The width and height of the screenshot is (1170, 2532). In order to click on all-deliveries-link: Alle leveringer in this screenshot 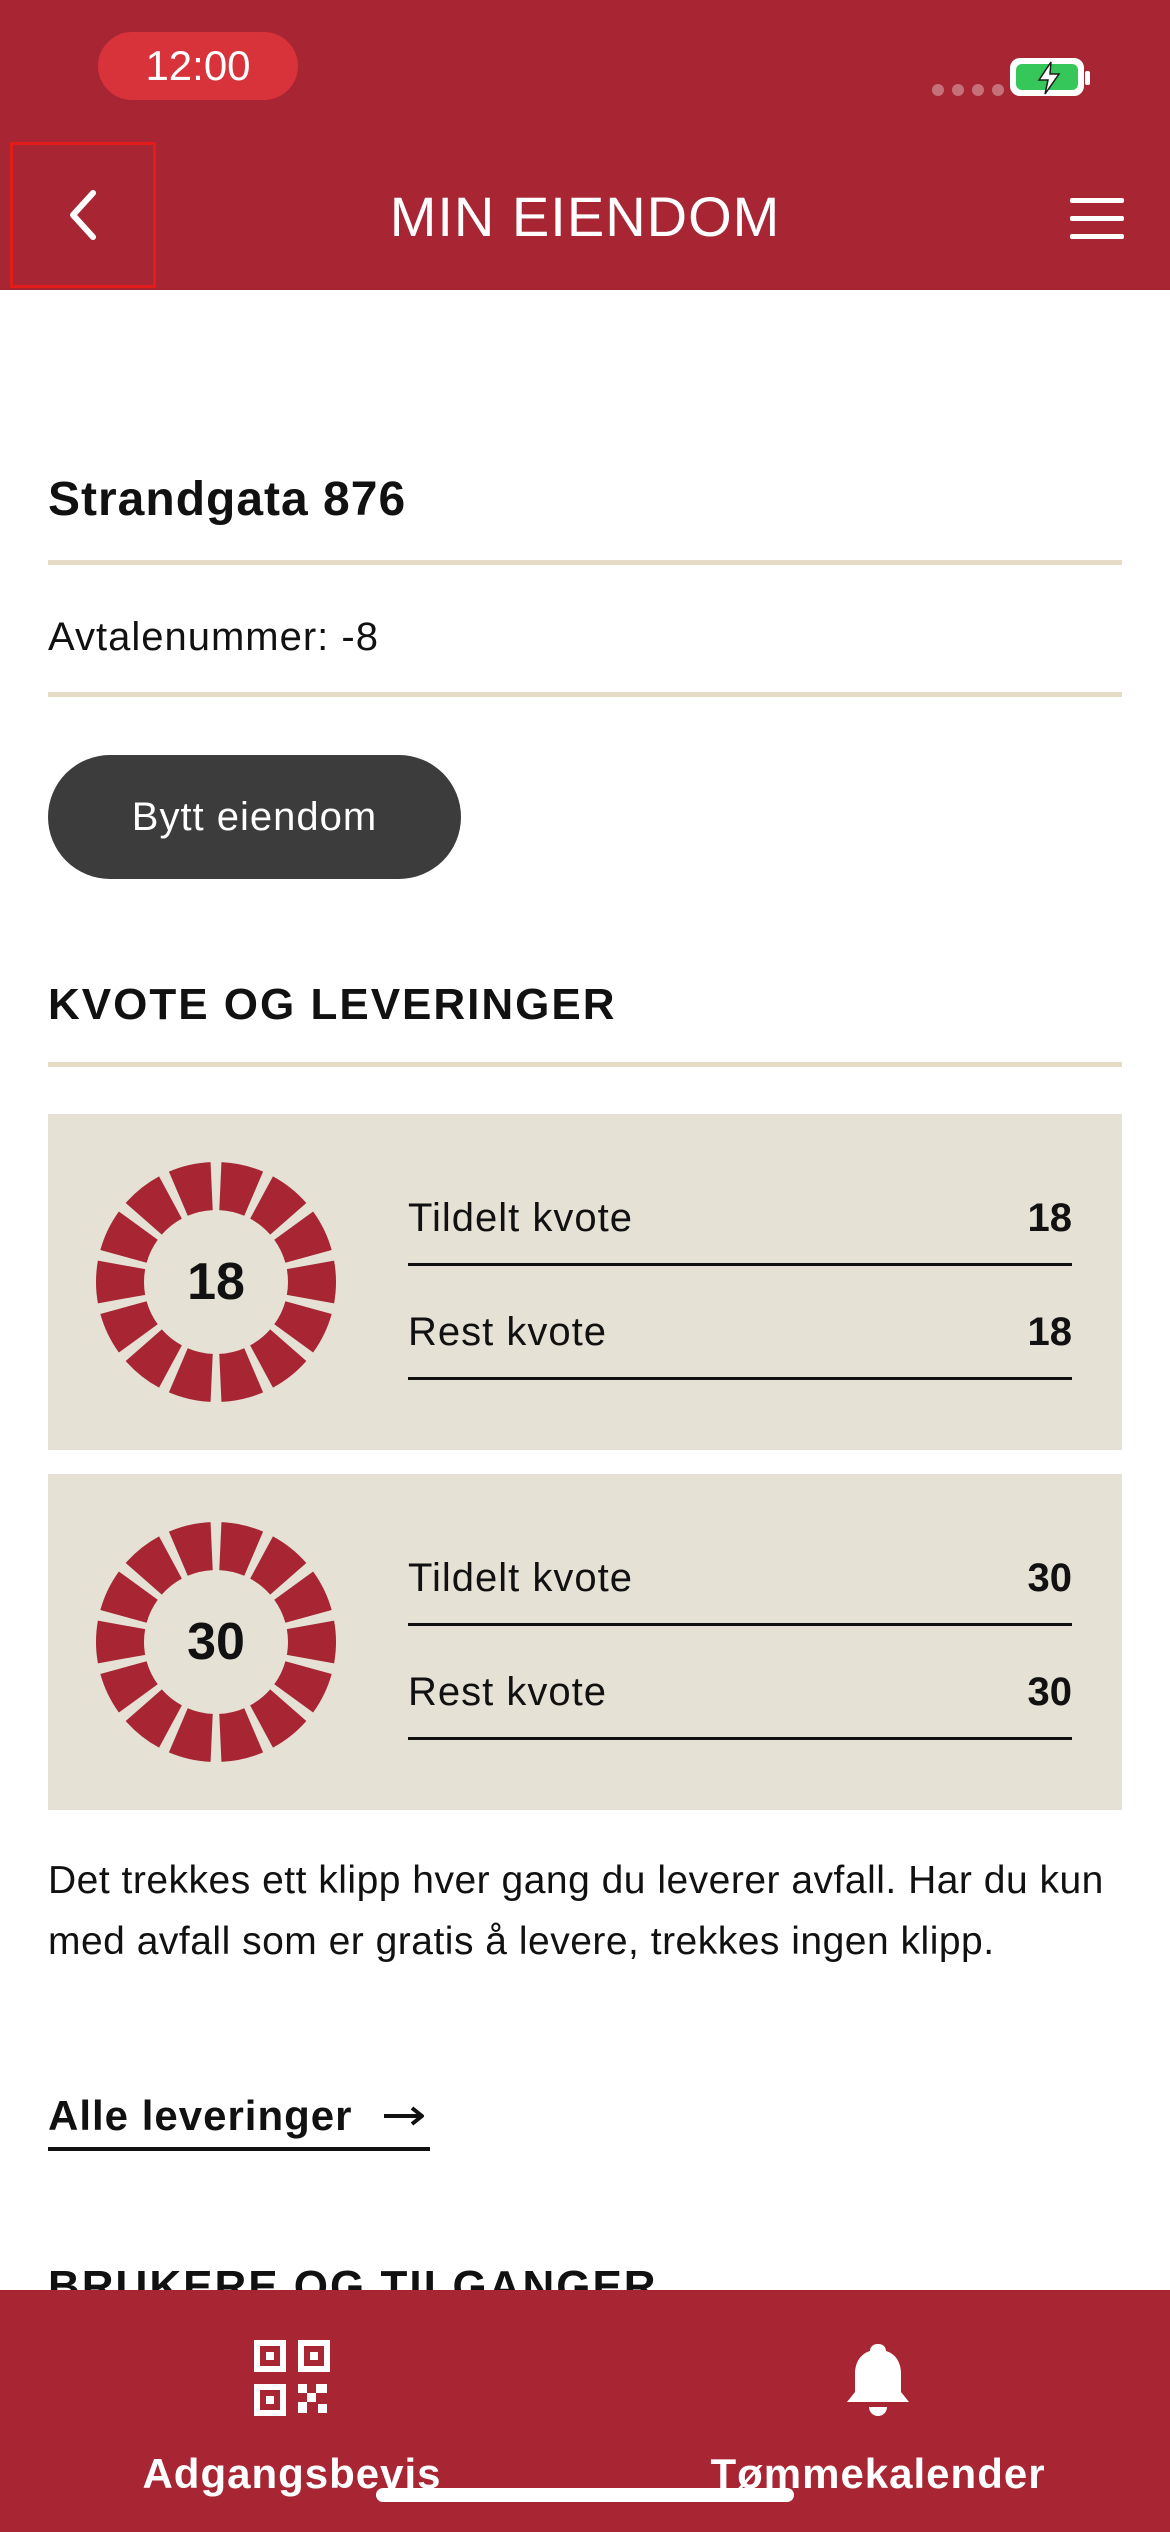, I will do `click(239, 2118)`.